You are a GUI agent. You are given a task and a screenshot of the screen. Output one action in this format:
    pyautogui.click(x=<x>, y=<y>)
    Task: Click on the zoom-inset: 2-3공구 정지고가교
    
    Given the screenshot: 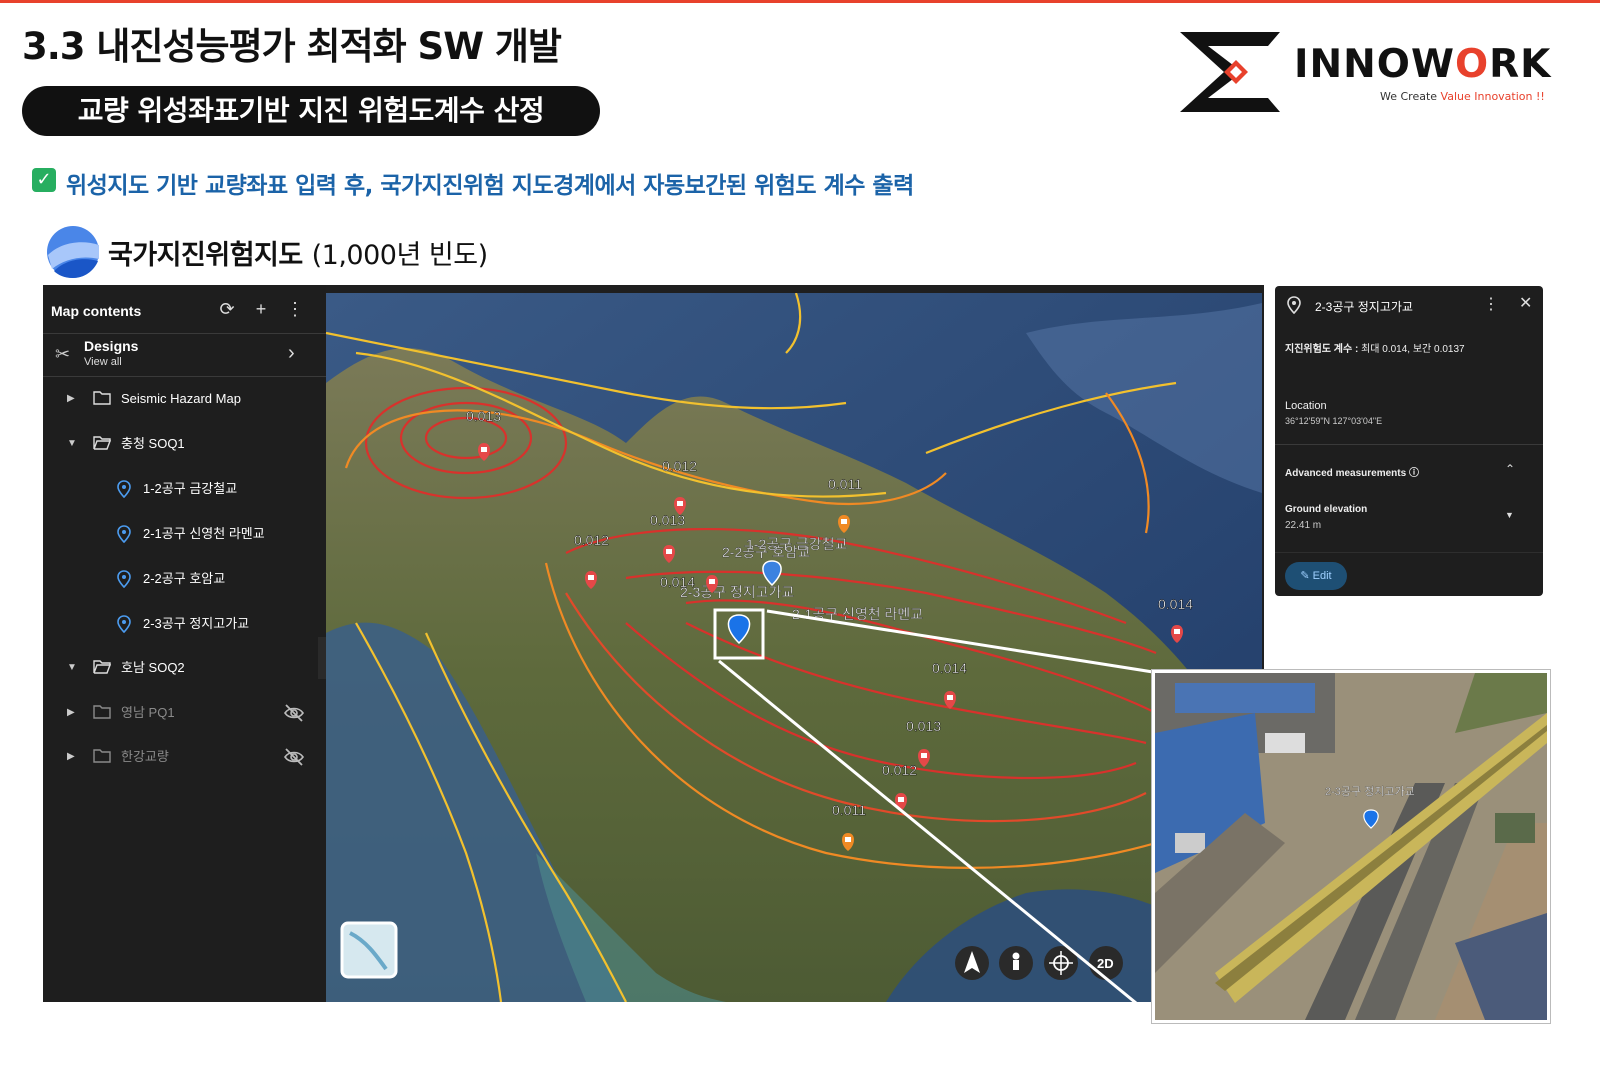 What is the action you would take?
    pyautogui.click(x=1351, y=846)
    